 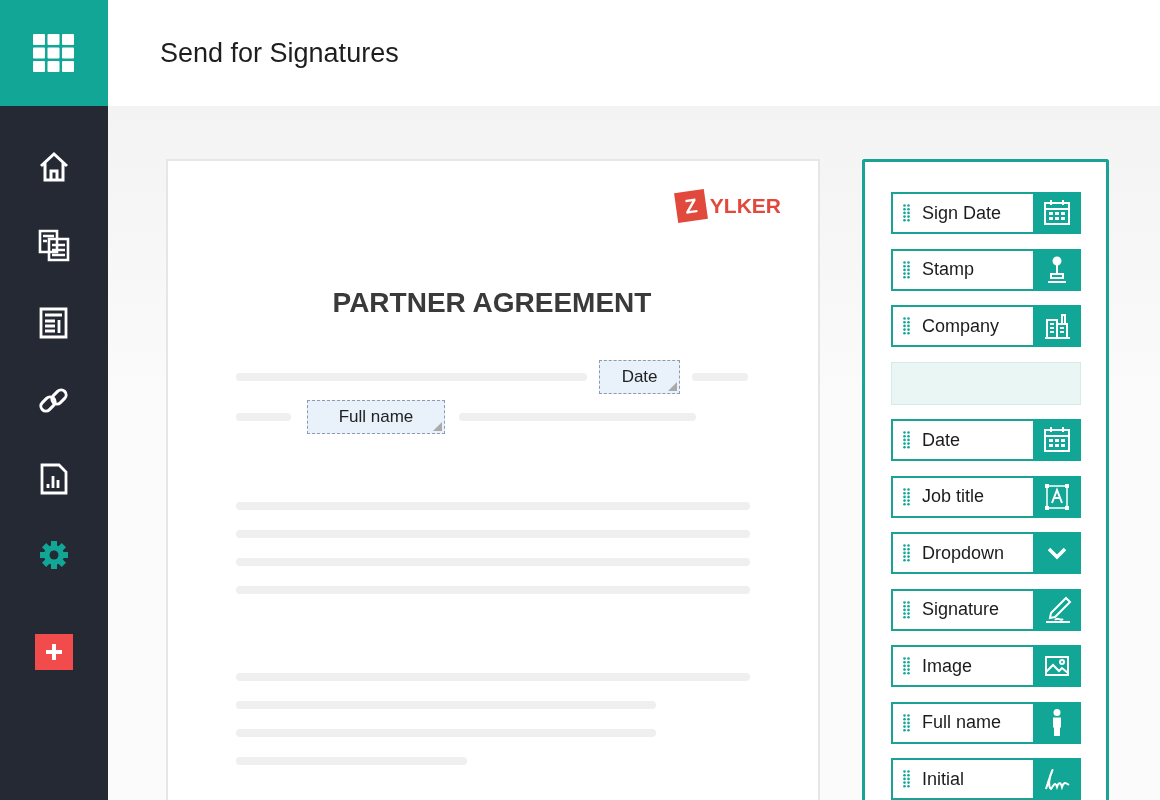 I want to click on field-item: Signature, so click(x=986, y=609).